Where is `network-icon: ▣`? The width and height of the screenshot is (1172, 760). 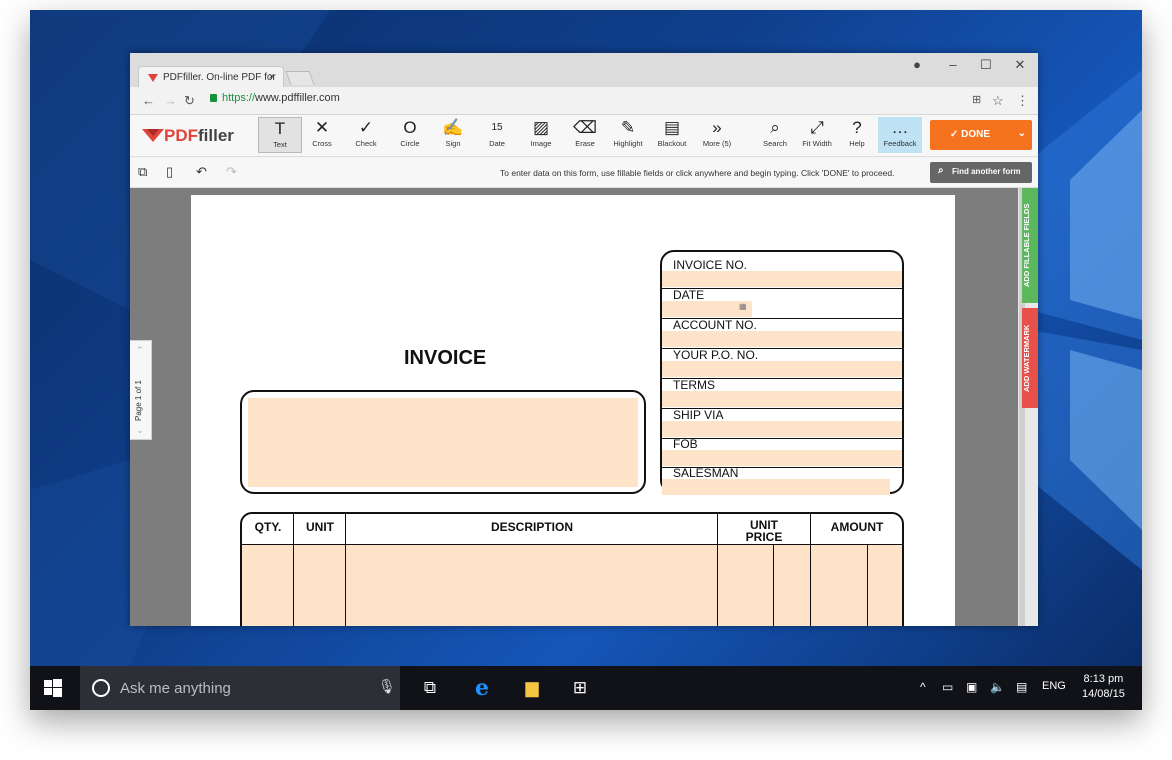
network-icon: ▣ is located at coordinates (971, 687).